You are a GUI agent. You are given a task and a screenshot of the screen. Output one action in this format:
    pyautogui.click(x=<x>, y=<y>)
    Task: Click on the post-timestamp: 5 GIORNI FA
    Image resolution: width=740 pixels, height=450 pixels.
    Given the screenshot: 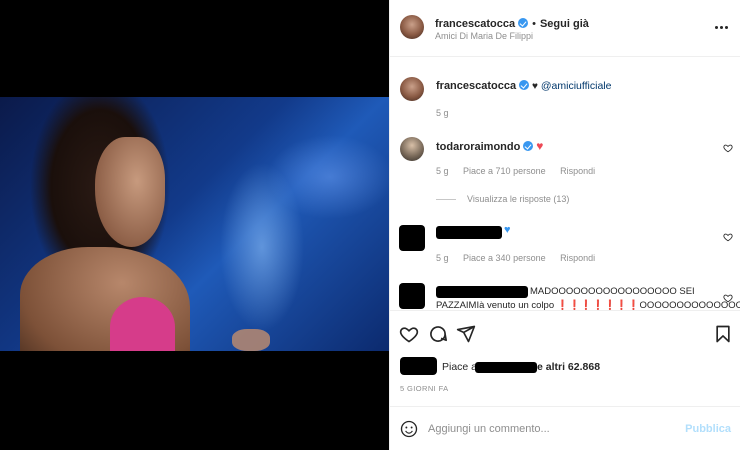 What is the action you would take?
    pyautogui.click(x=424, y=388)
    